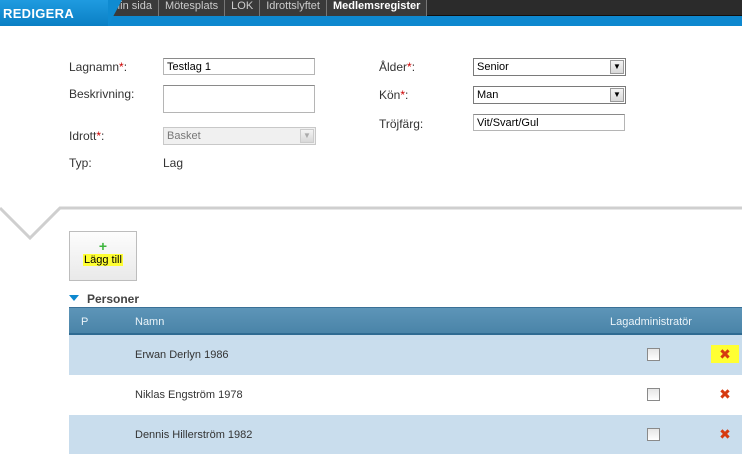  I want to click on table-row: Dennis Hillerström 1982 ✖, so click(405, 434).